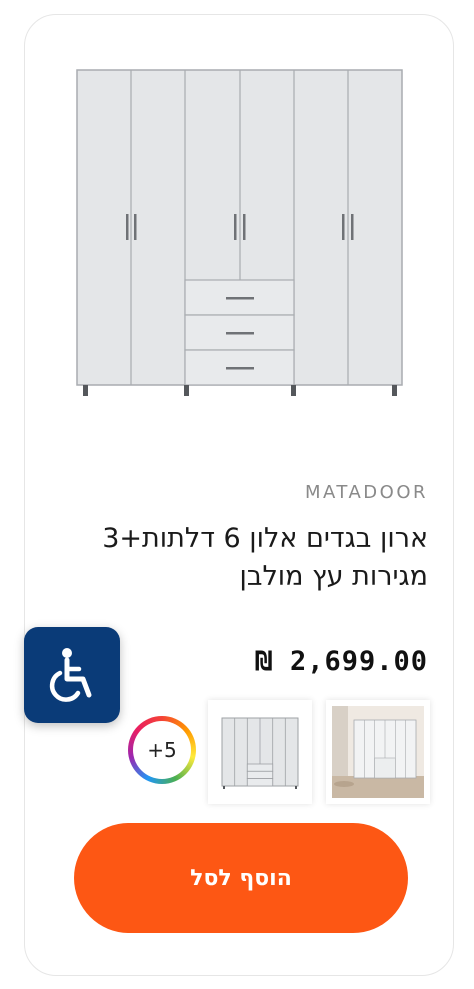  I want to click on wheelchair-icon, so click(70, 675).